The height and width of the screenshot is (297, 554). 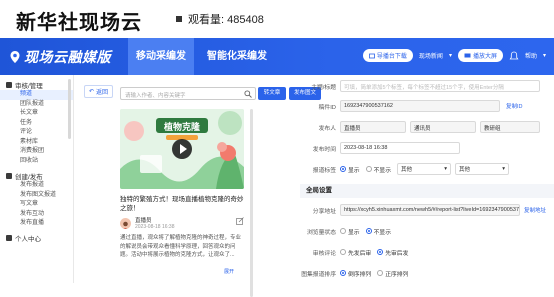 What do you see at coordinates (161, 56) in the screenshot?
I see `tab-mobile-editing: 移动采编发` at bounding box center [161, 56].